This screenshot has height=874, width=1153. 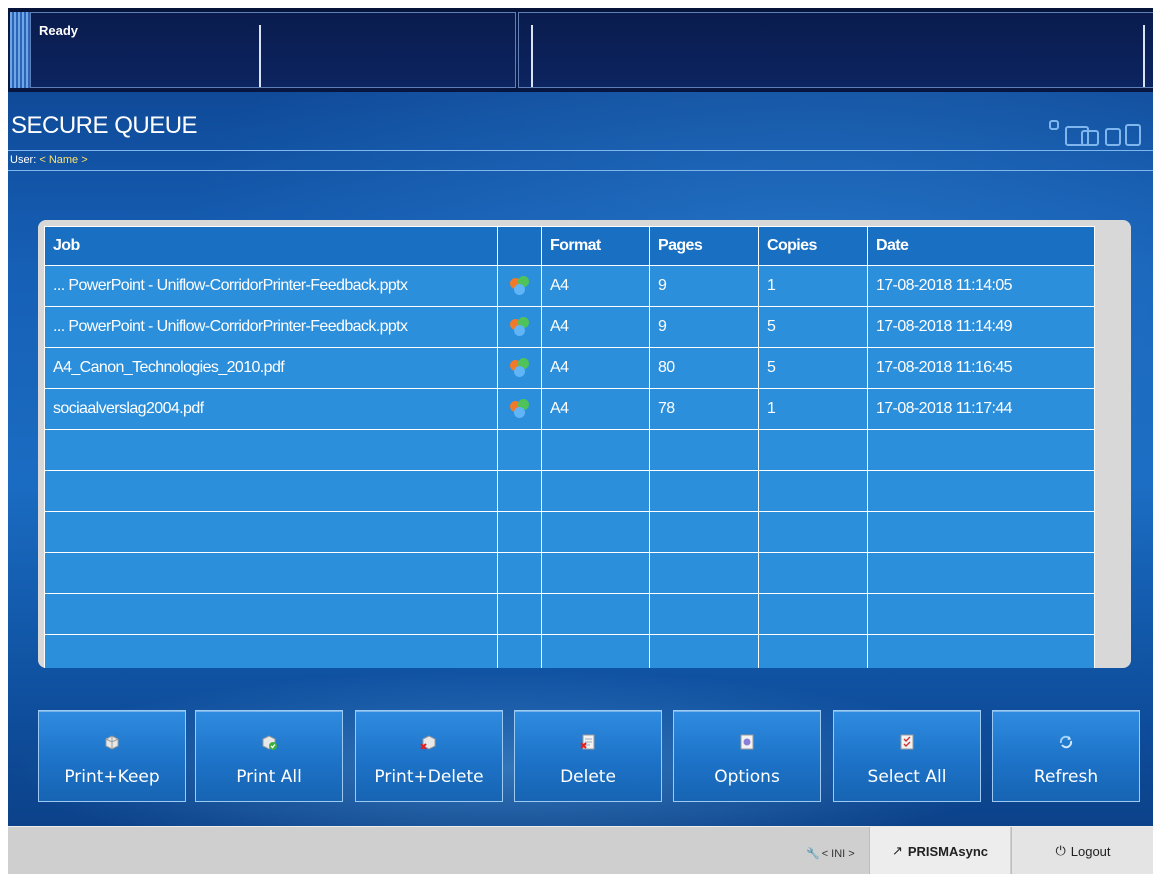 What do you see at coordinates (1066, 742) in the screenshot?
I see `refresh-icon` at bounding box center [1066, 742].